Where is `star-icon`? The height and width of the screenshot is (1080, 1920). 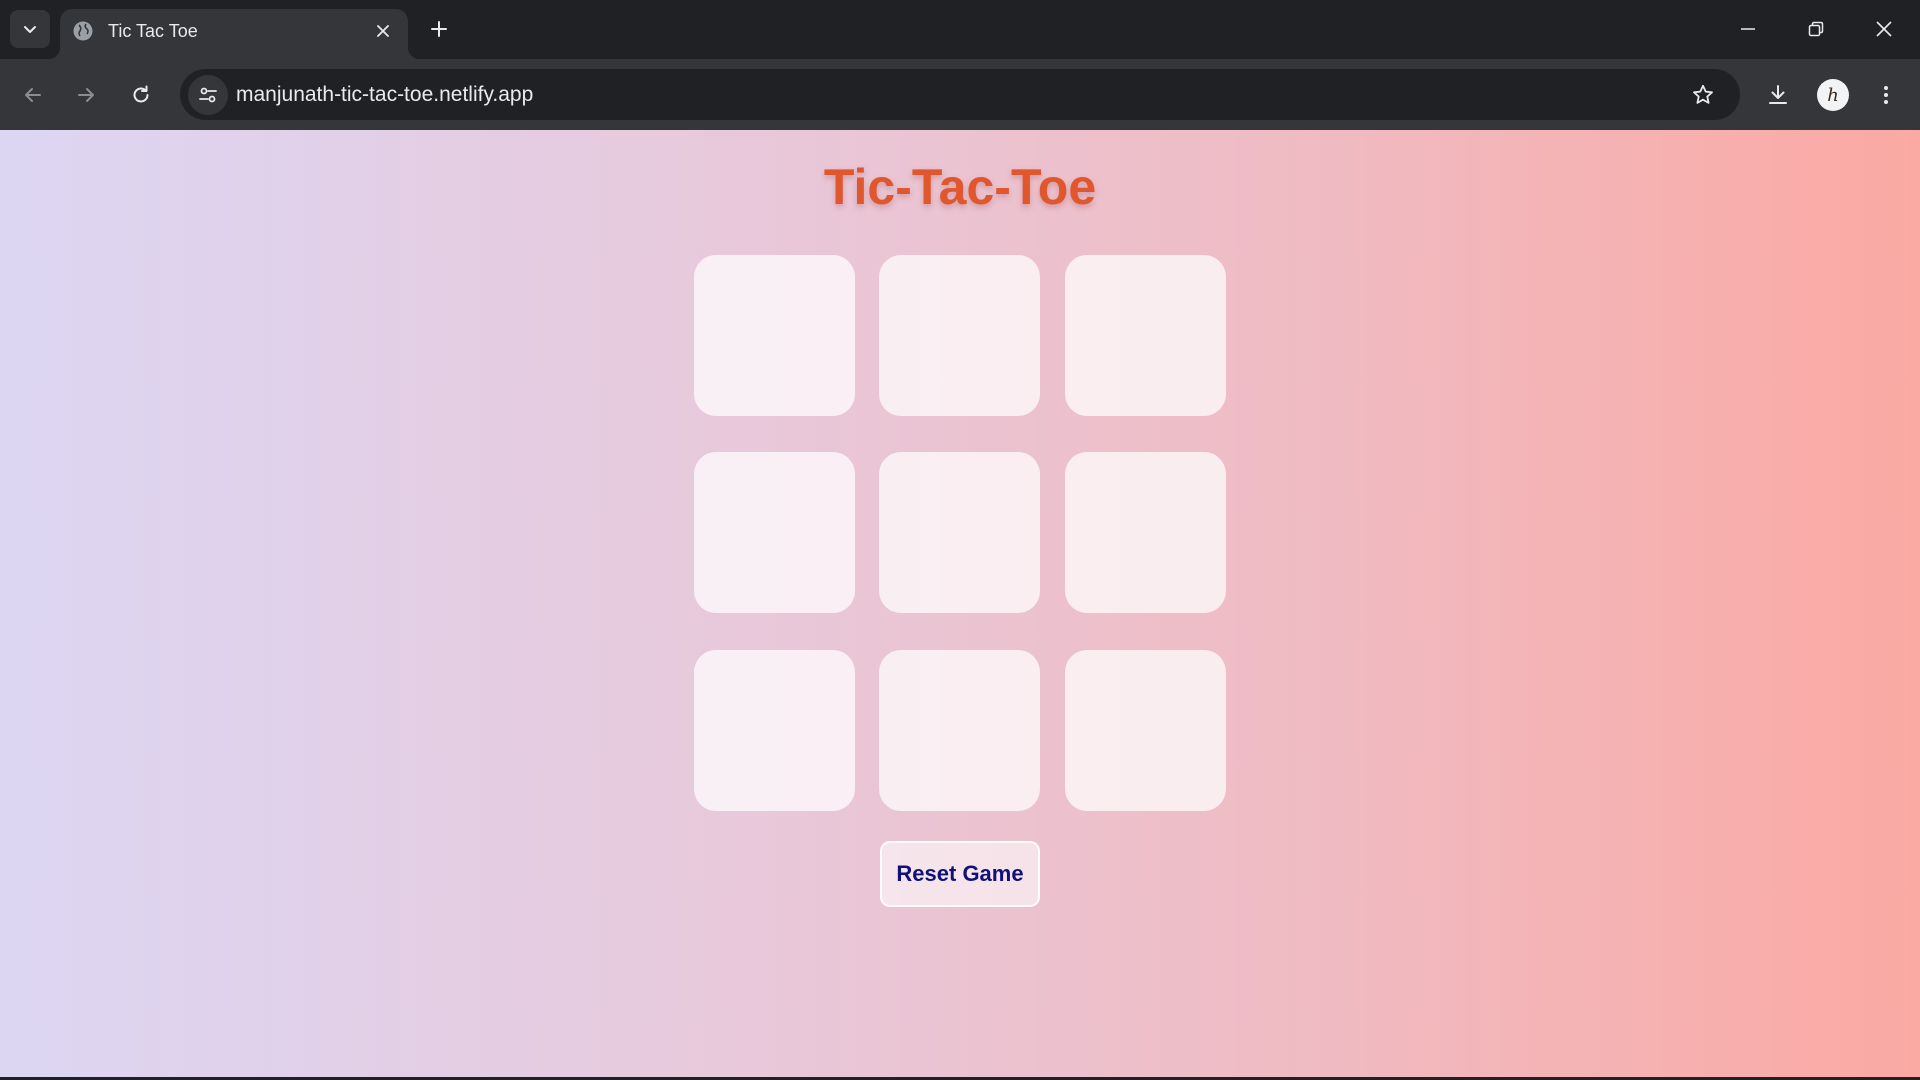
star-icon is located at coordinates (1703, 94).